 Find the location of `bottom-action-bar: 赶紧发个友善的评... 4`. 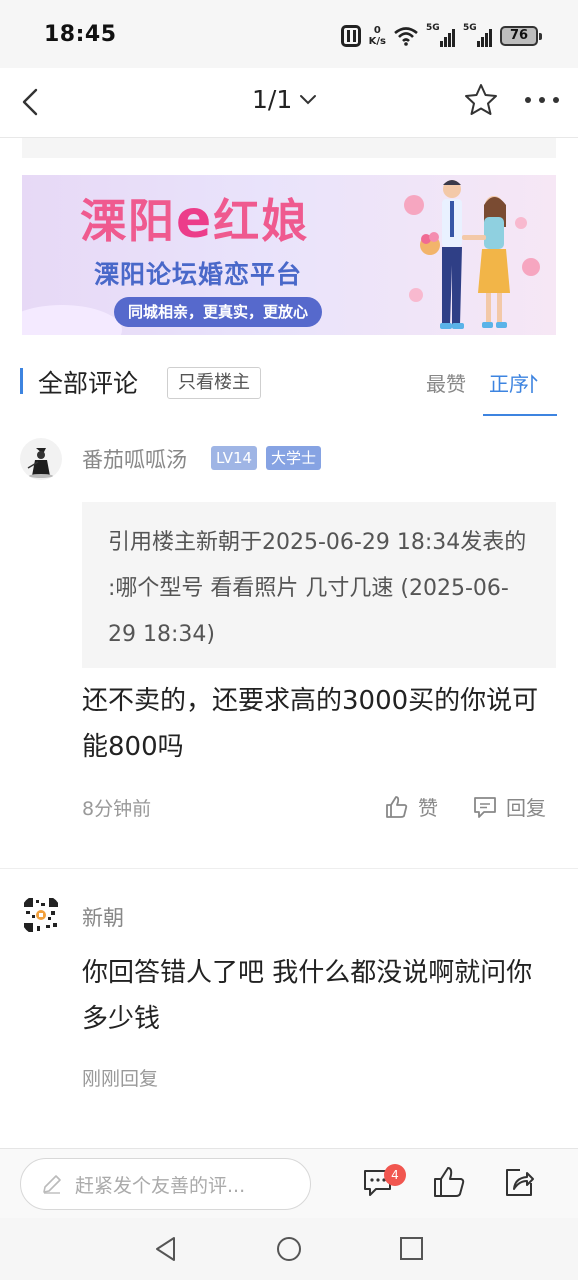

bottom-action-bar: 赶紧发个友善的评... 4 is located at coordinates (289, 1183).